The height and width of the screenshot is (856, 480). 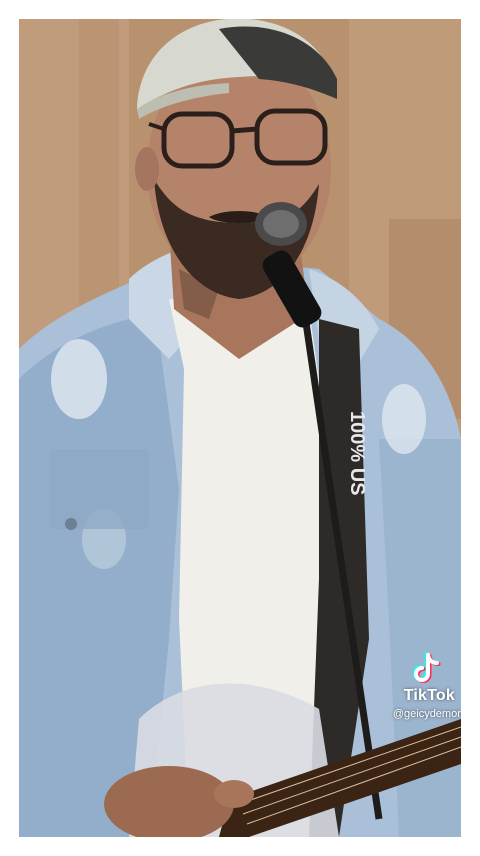 I want to click on creator-handle: @geicydemora, so click(x=427, y=714).